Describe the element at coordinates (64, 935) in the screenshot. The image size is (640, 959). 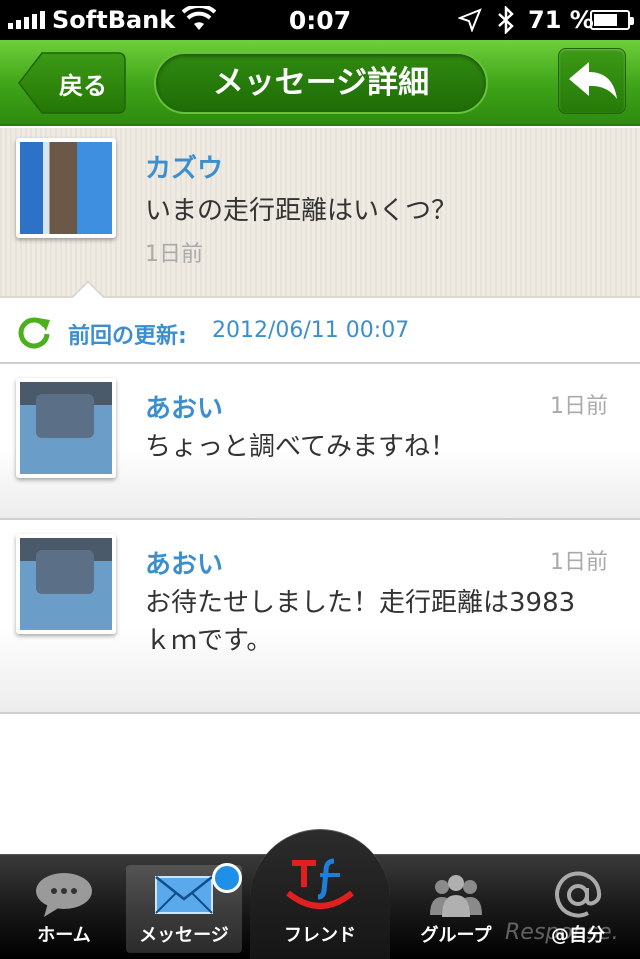
I see `tab-label: ホーム` at that location.